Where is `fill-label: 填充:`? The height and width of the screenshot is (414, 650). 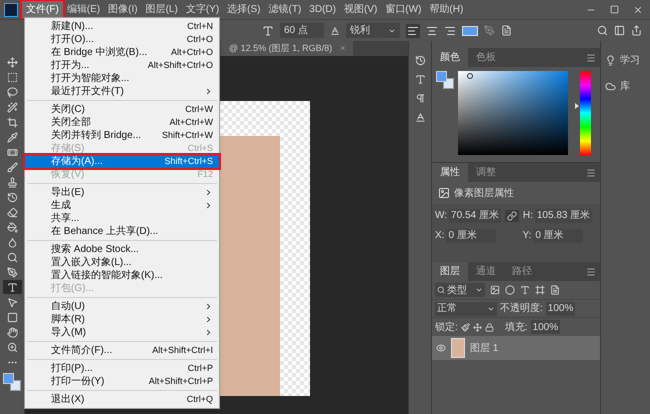
fill-label: 填充: is located at coordinates (516, 327).